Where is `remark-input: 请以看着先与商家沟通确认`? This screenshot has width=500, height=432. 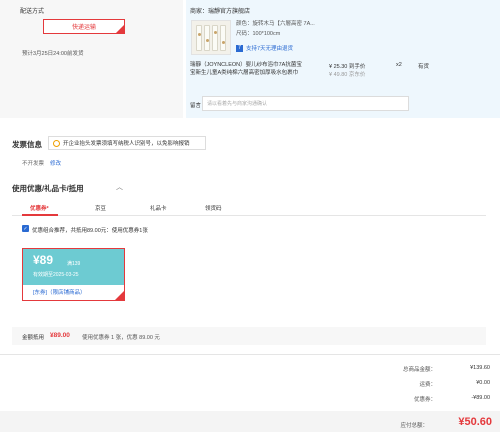 remark-input: 请以看着先与商家沟通确认 is located at coordinates (305, 103).